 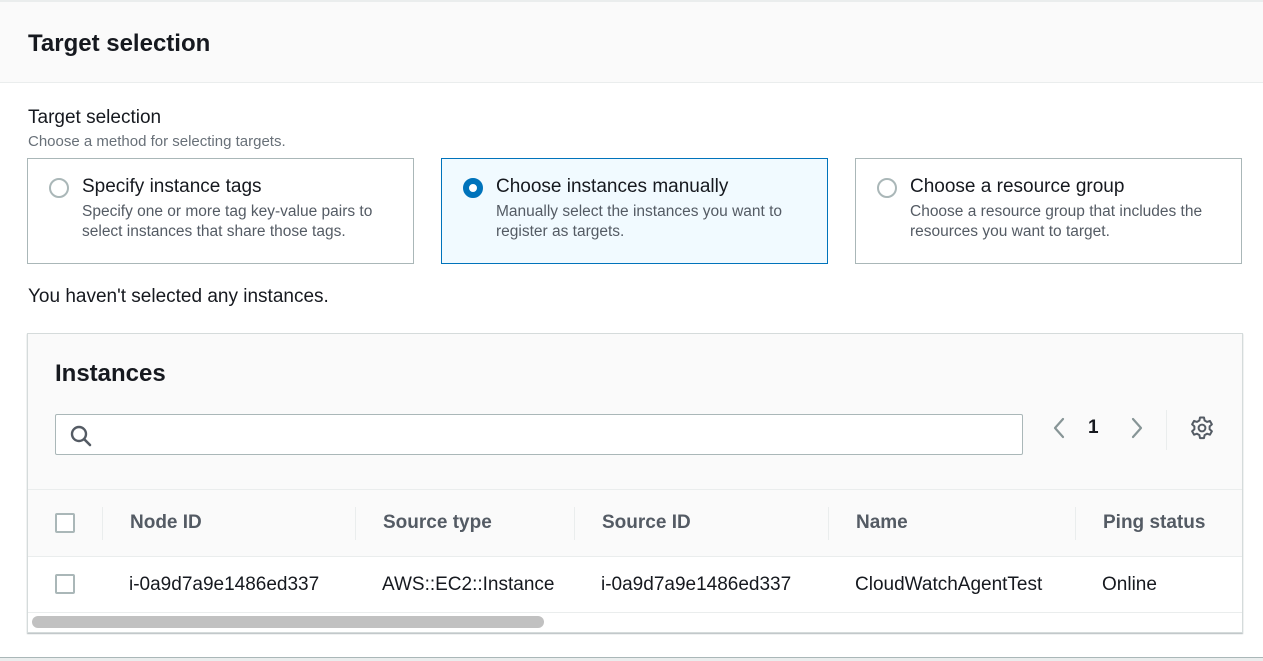 I want to click on cell-node-id: i-0a9d7a9e1486ed337, so click(x=224, y=584).